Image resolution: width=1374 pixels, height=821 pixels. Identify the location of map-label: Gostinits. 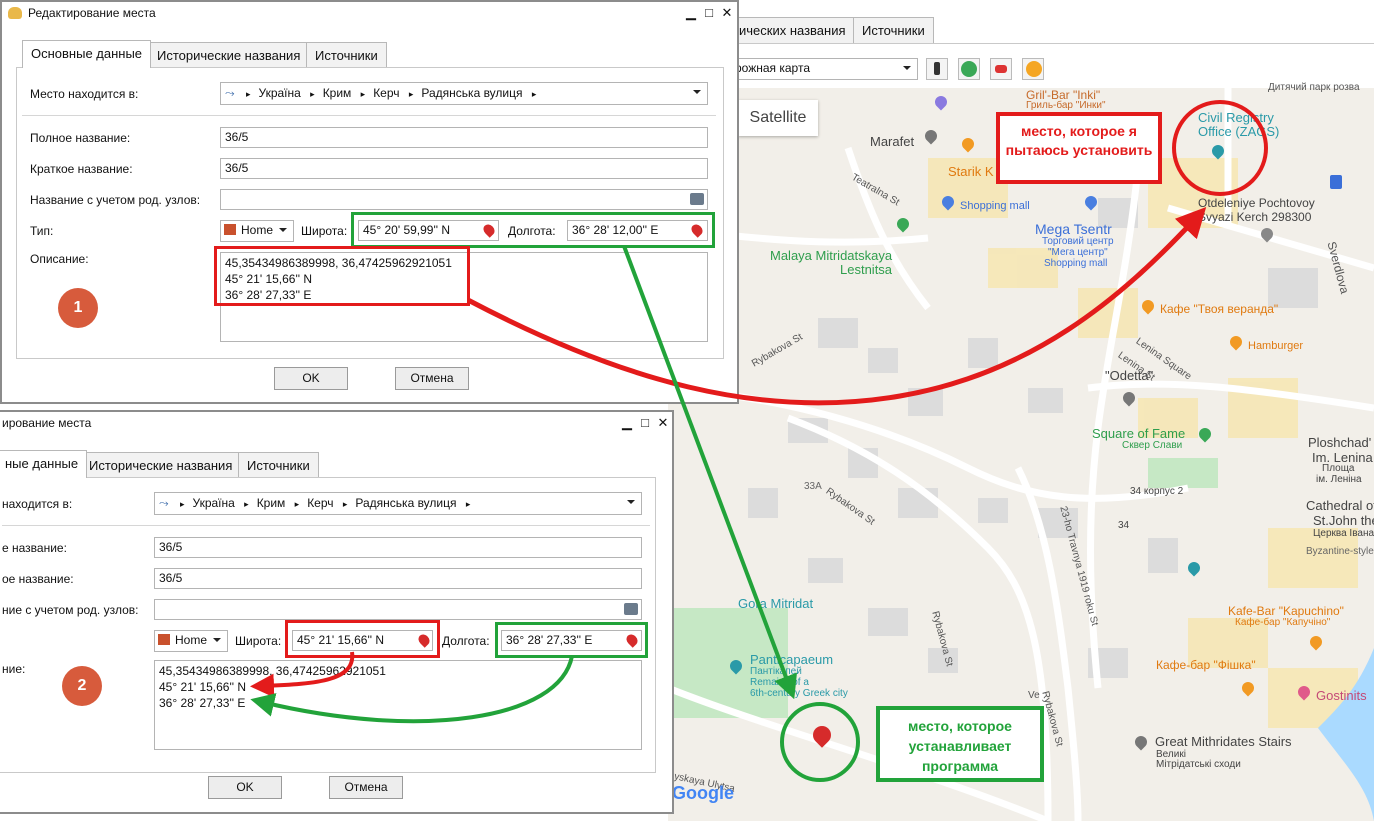
(1341, 695).